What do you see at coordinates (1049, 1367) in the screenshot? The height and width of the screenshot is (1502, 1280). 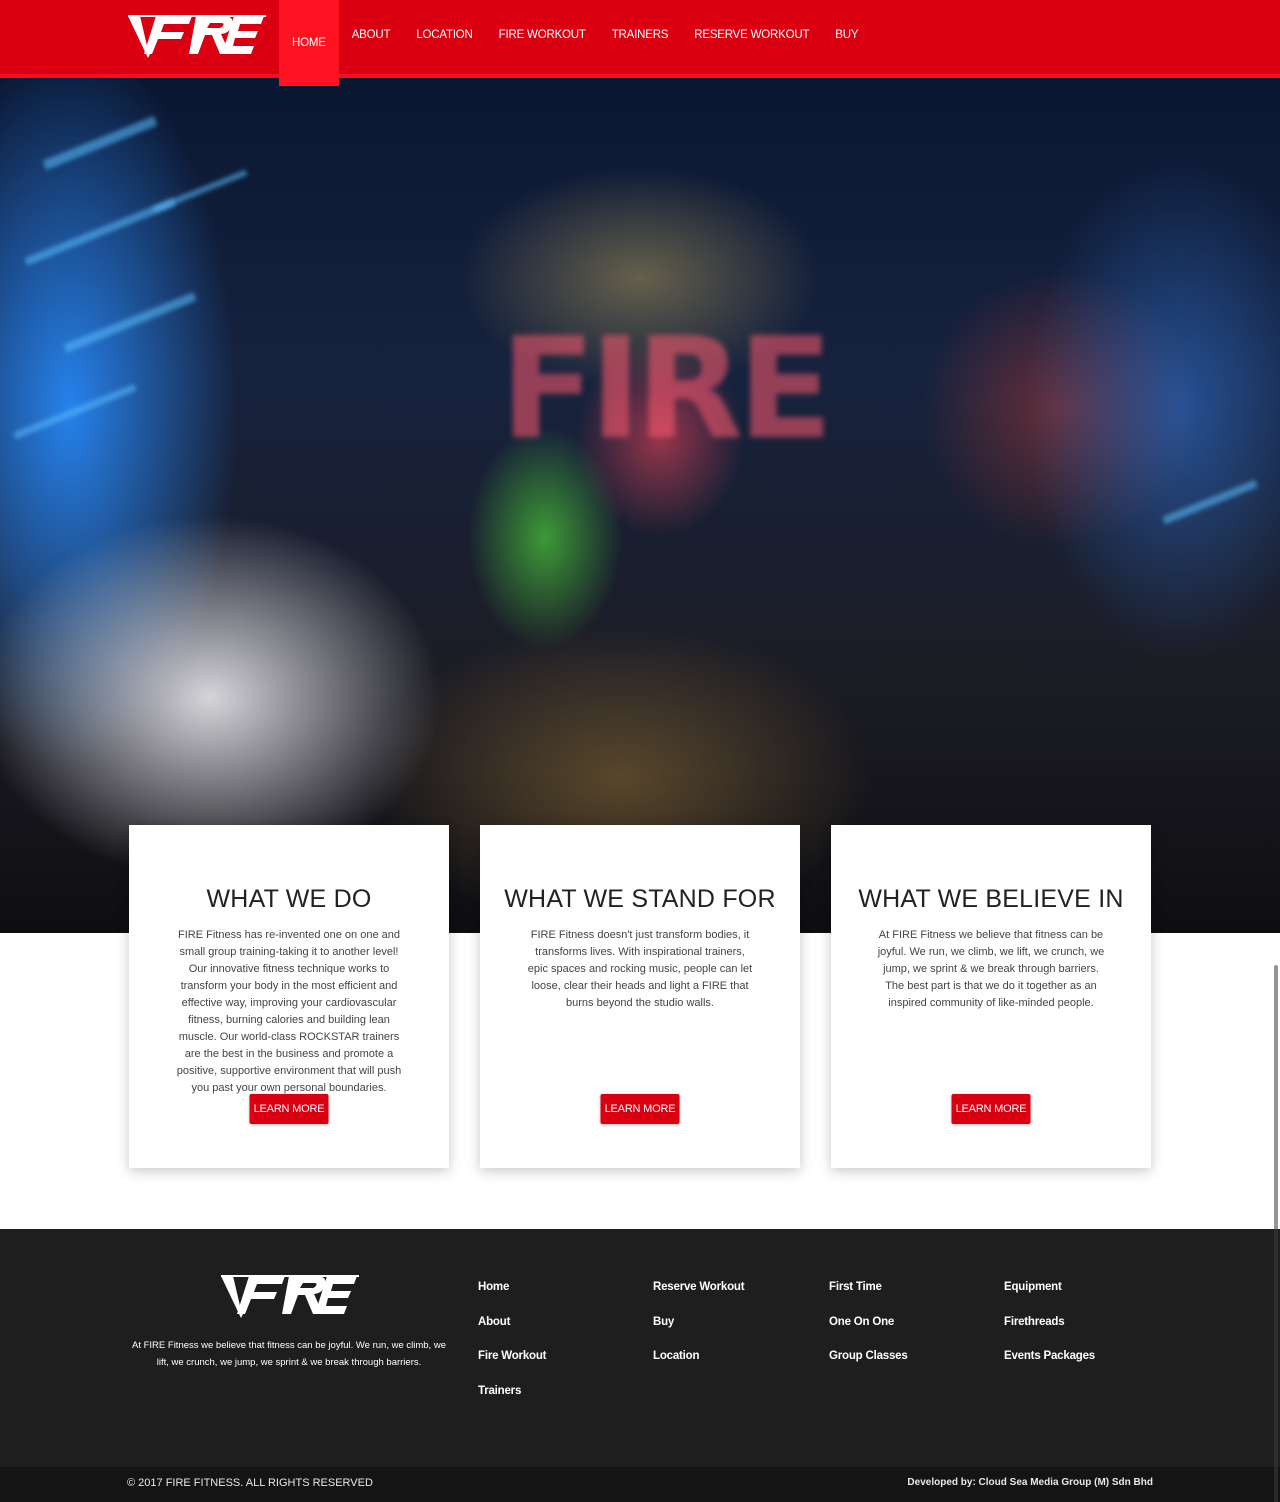 I see `footer-link-events-packages: Events Packages` at bounding box center [1049, 1367].